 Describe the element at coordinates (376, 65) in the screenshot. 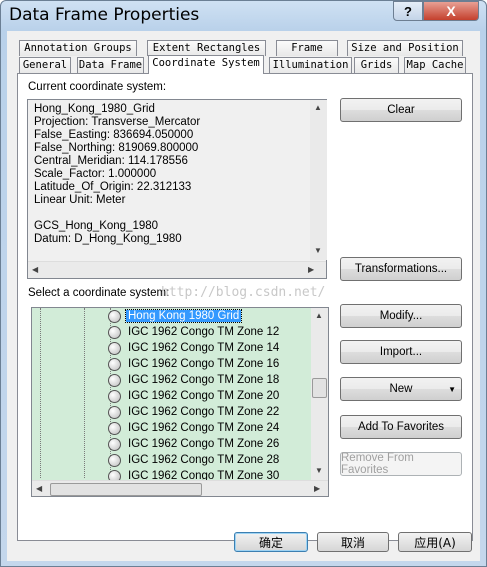

I see `tab-grids: Grids` at that location.